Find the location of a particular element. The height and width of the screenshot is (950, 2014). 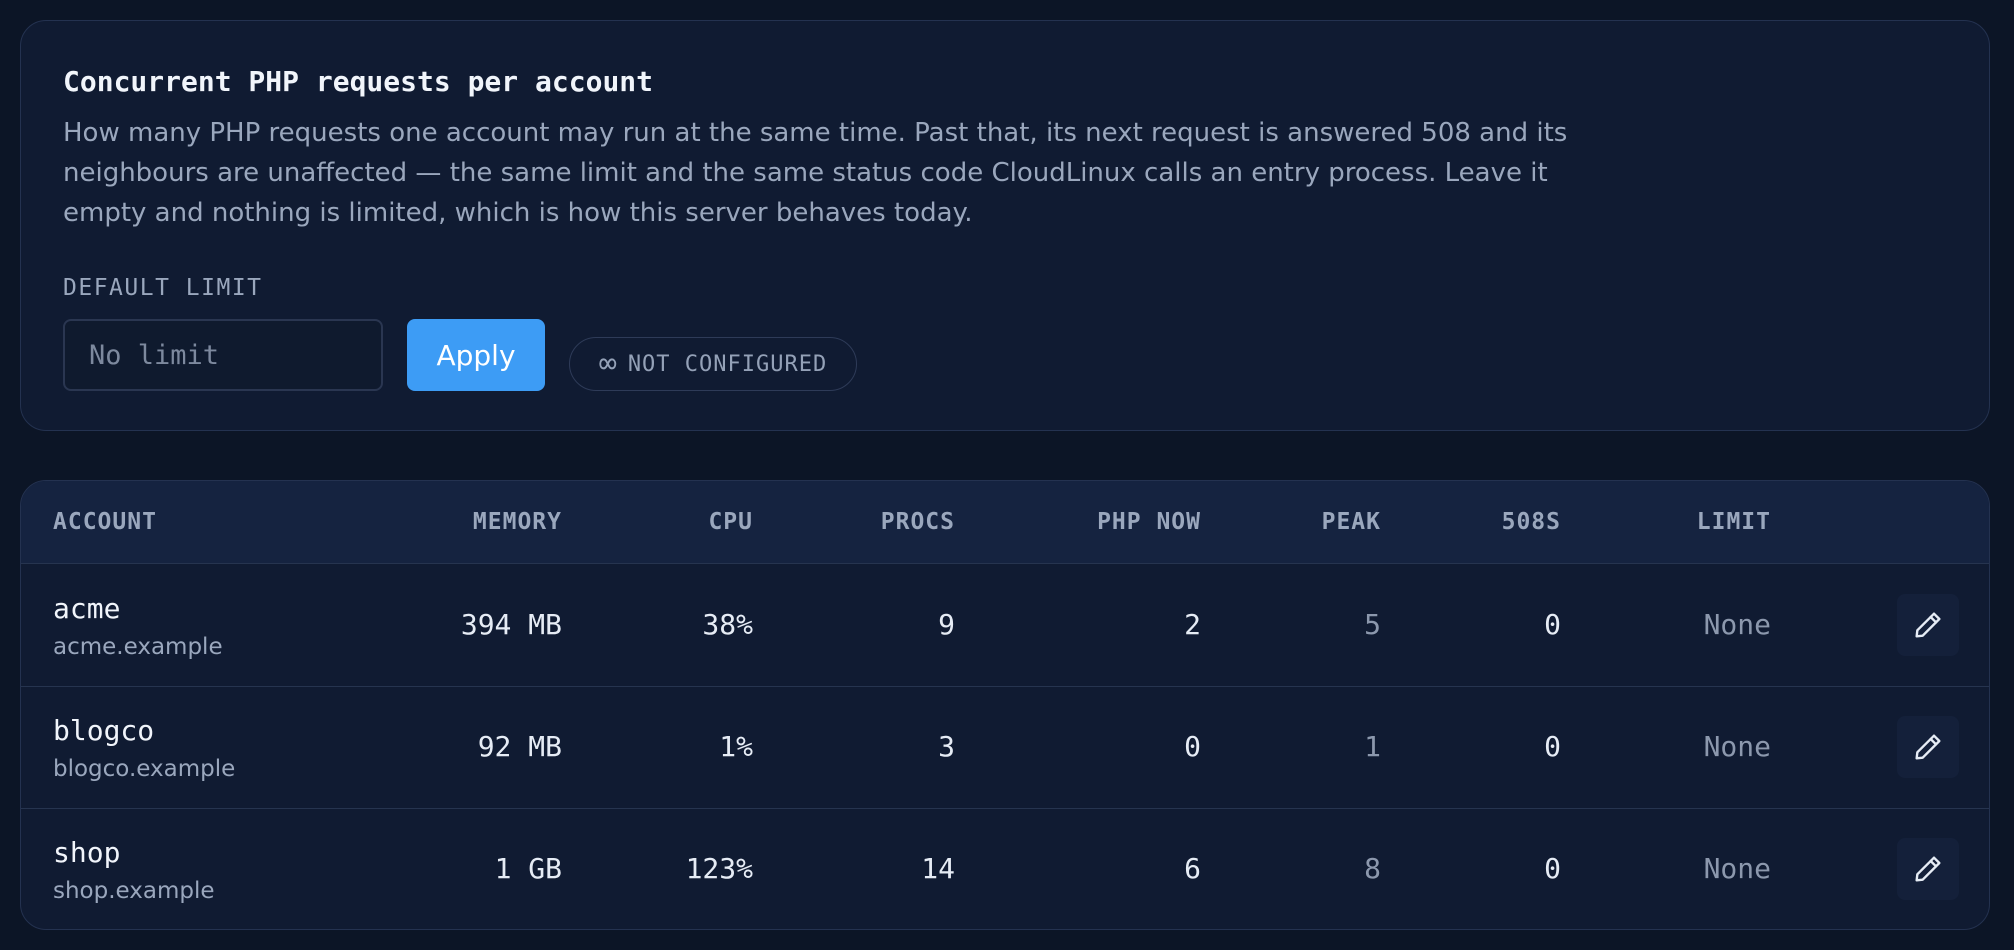

column-header-memory: MEMORY is located at coordinates (517, 522).